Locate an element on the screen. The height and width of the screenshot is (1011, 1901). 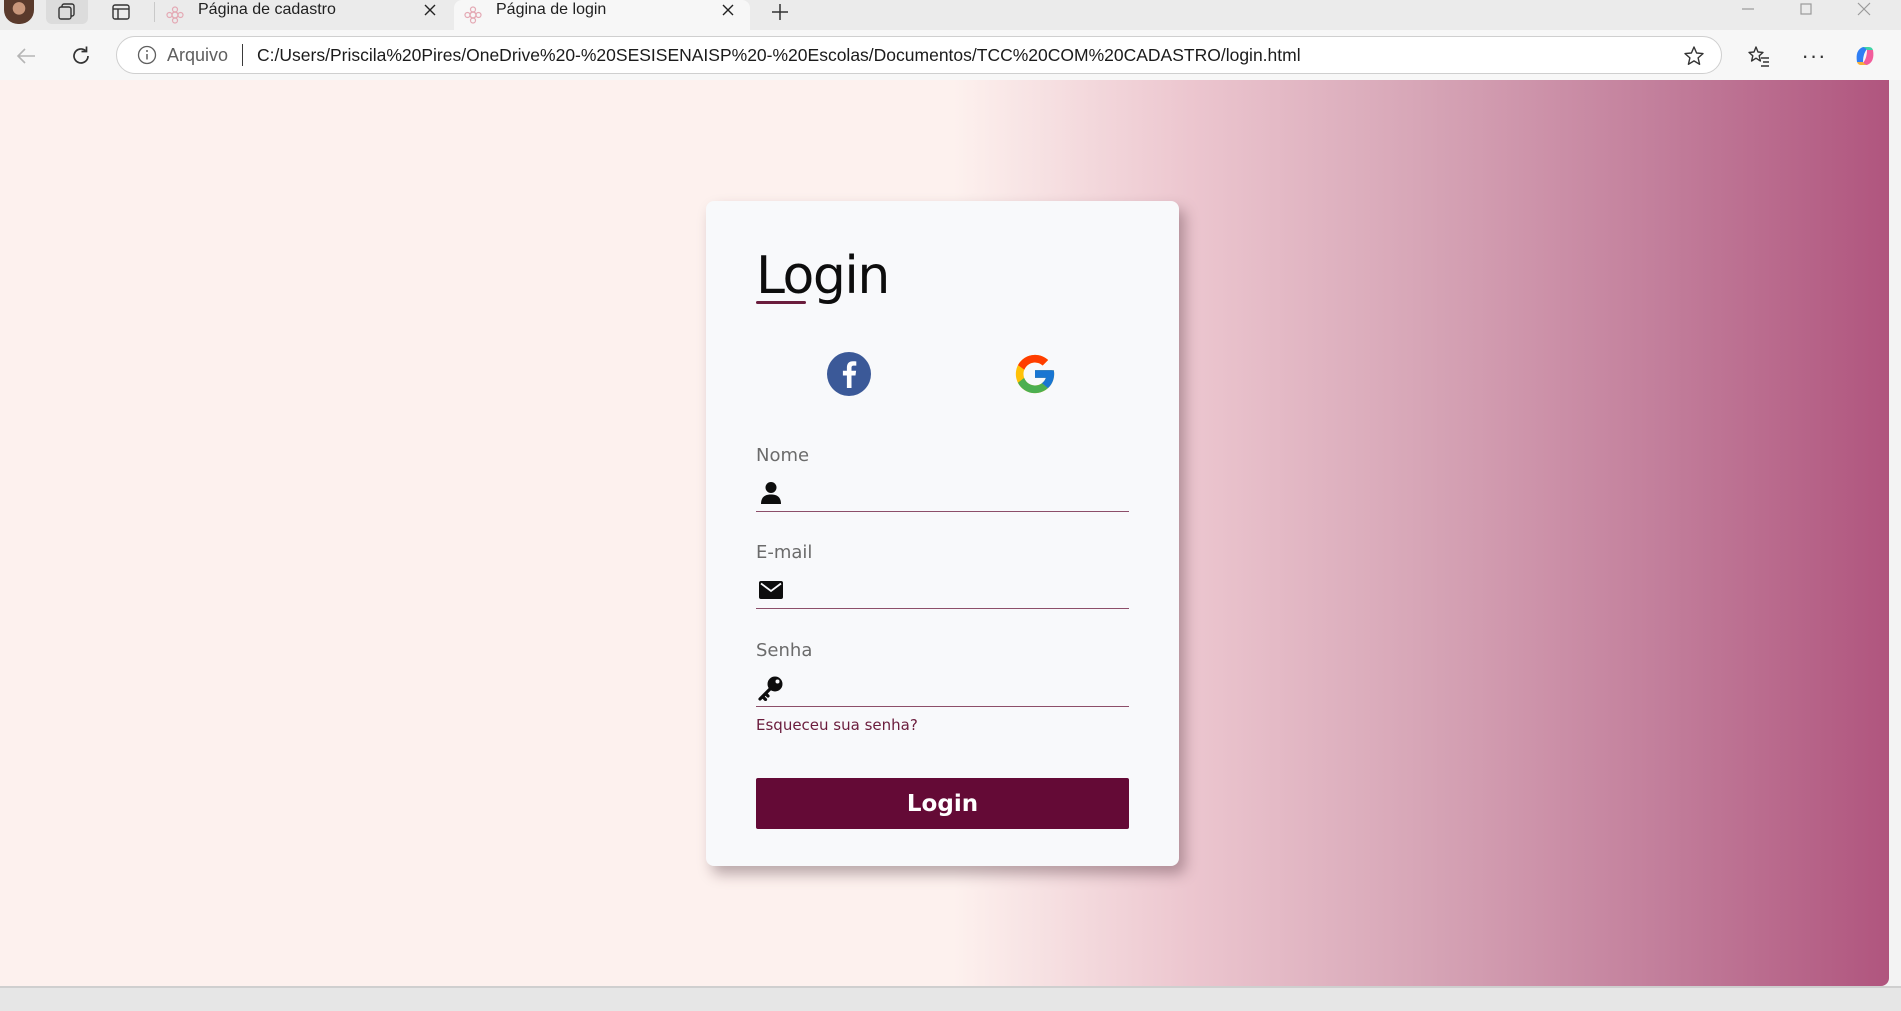
maximize-icon is located at coordinates (1806, 9).